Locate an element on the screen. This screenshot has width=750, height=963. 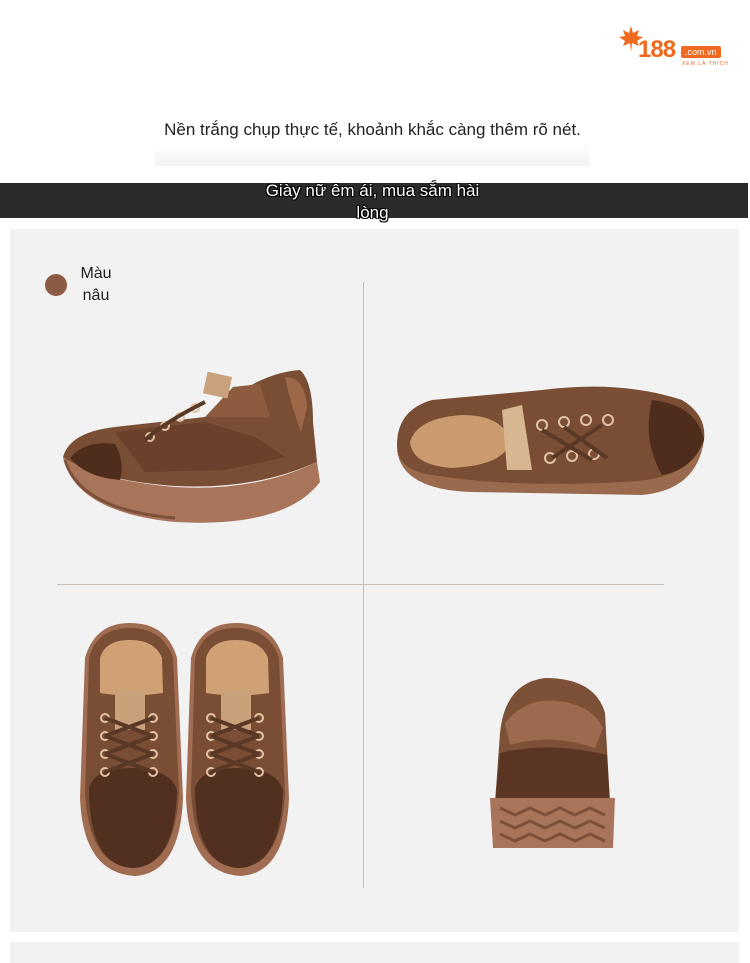
banner-title: Giày nữ êm ái, mua sắm hài lòng is located at coordinates (372, 201).